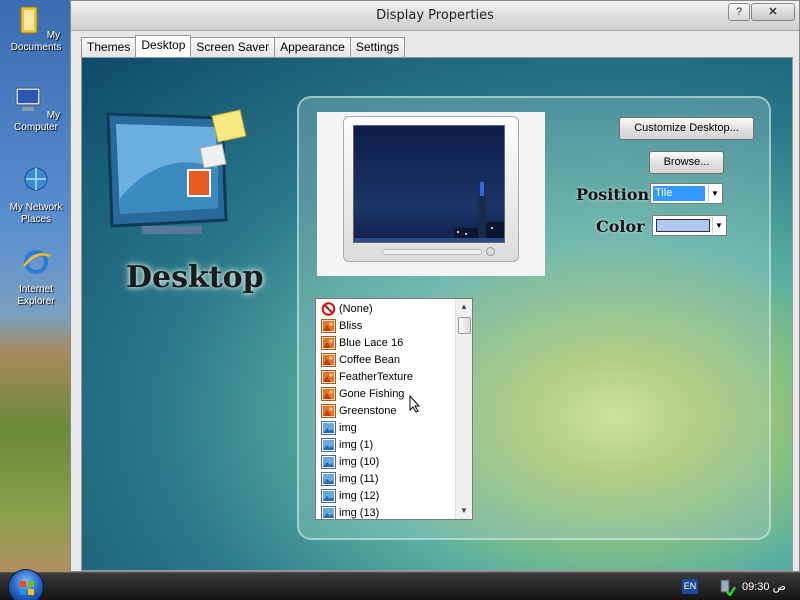 This screenshot has height=600, width=800. I want to click on position-select: Tile ▼, so click(686, 193).